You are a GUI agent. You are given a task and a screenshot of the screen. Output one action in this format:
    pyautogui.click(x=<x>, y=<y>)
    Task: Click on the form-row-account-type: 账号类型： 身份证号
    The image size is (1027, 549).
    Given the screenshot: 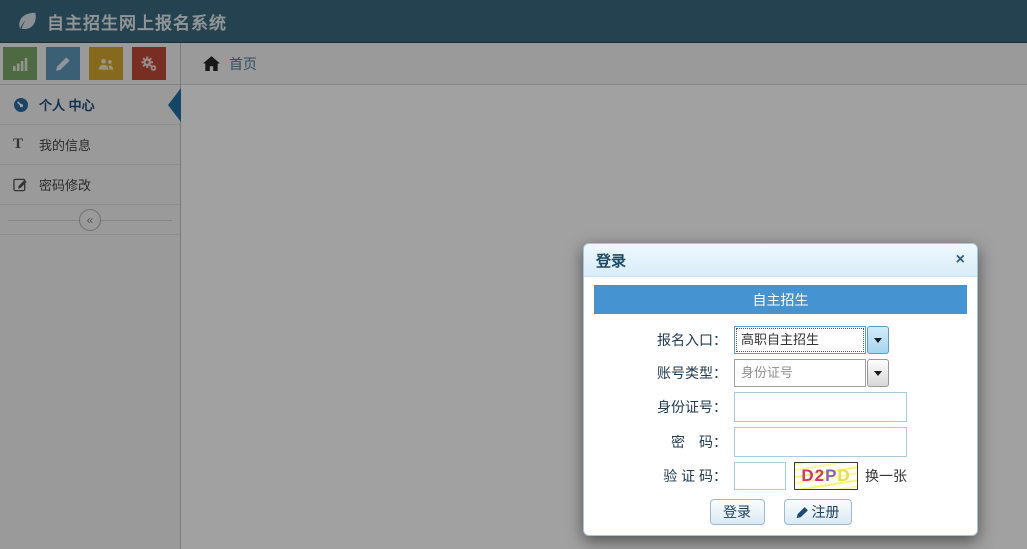 What is the action you would take?
    pyautogui.click(x=780, y=373)
    